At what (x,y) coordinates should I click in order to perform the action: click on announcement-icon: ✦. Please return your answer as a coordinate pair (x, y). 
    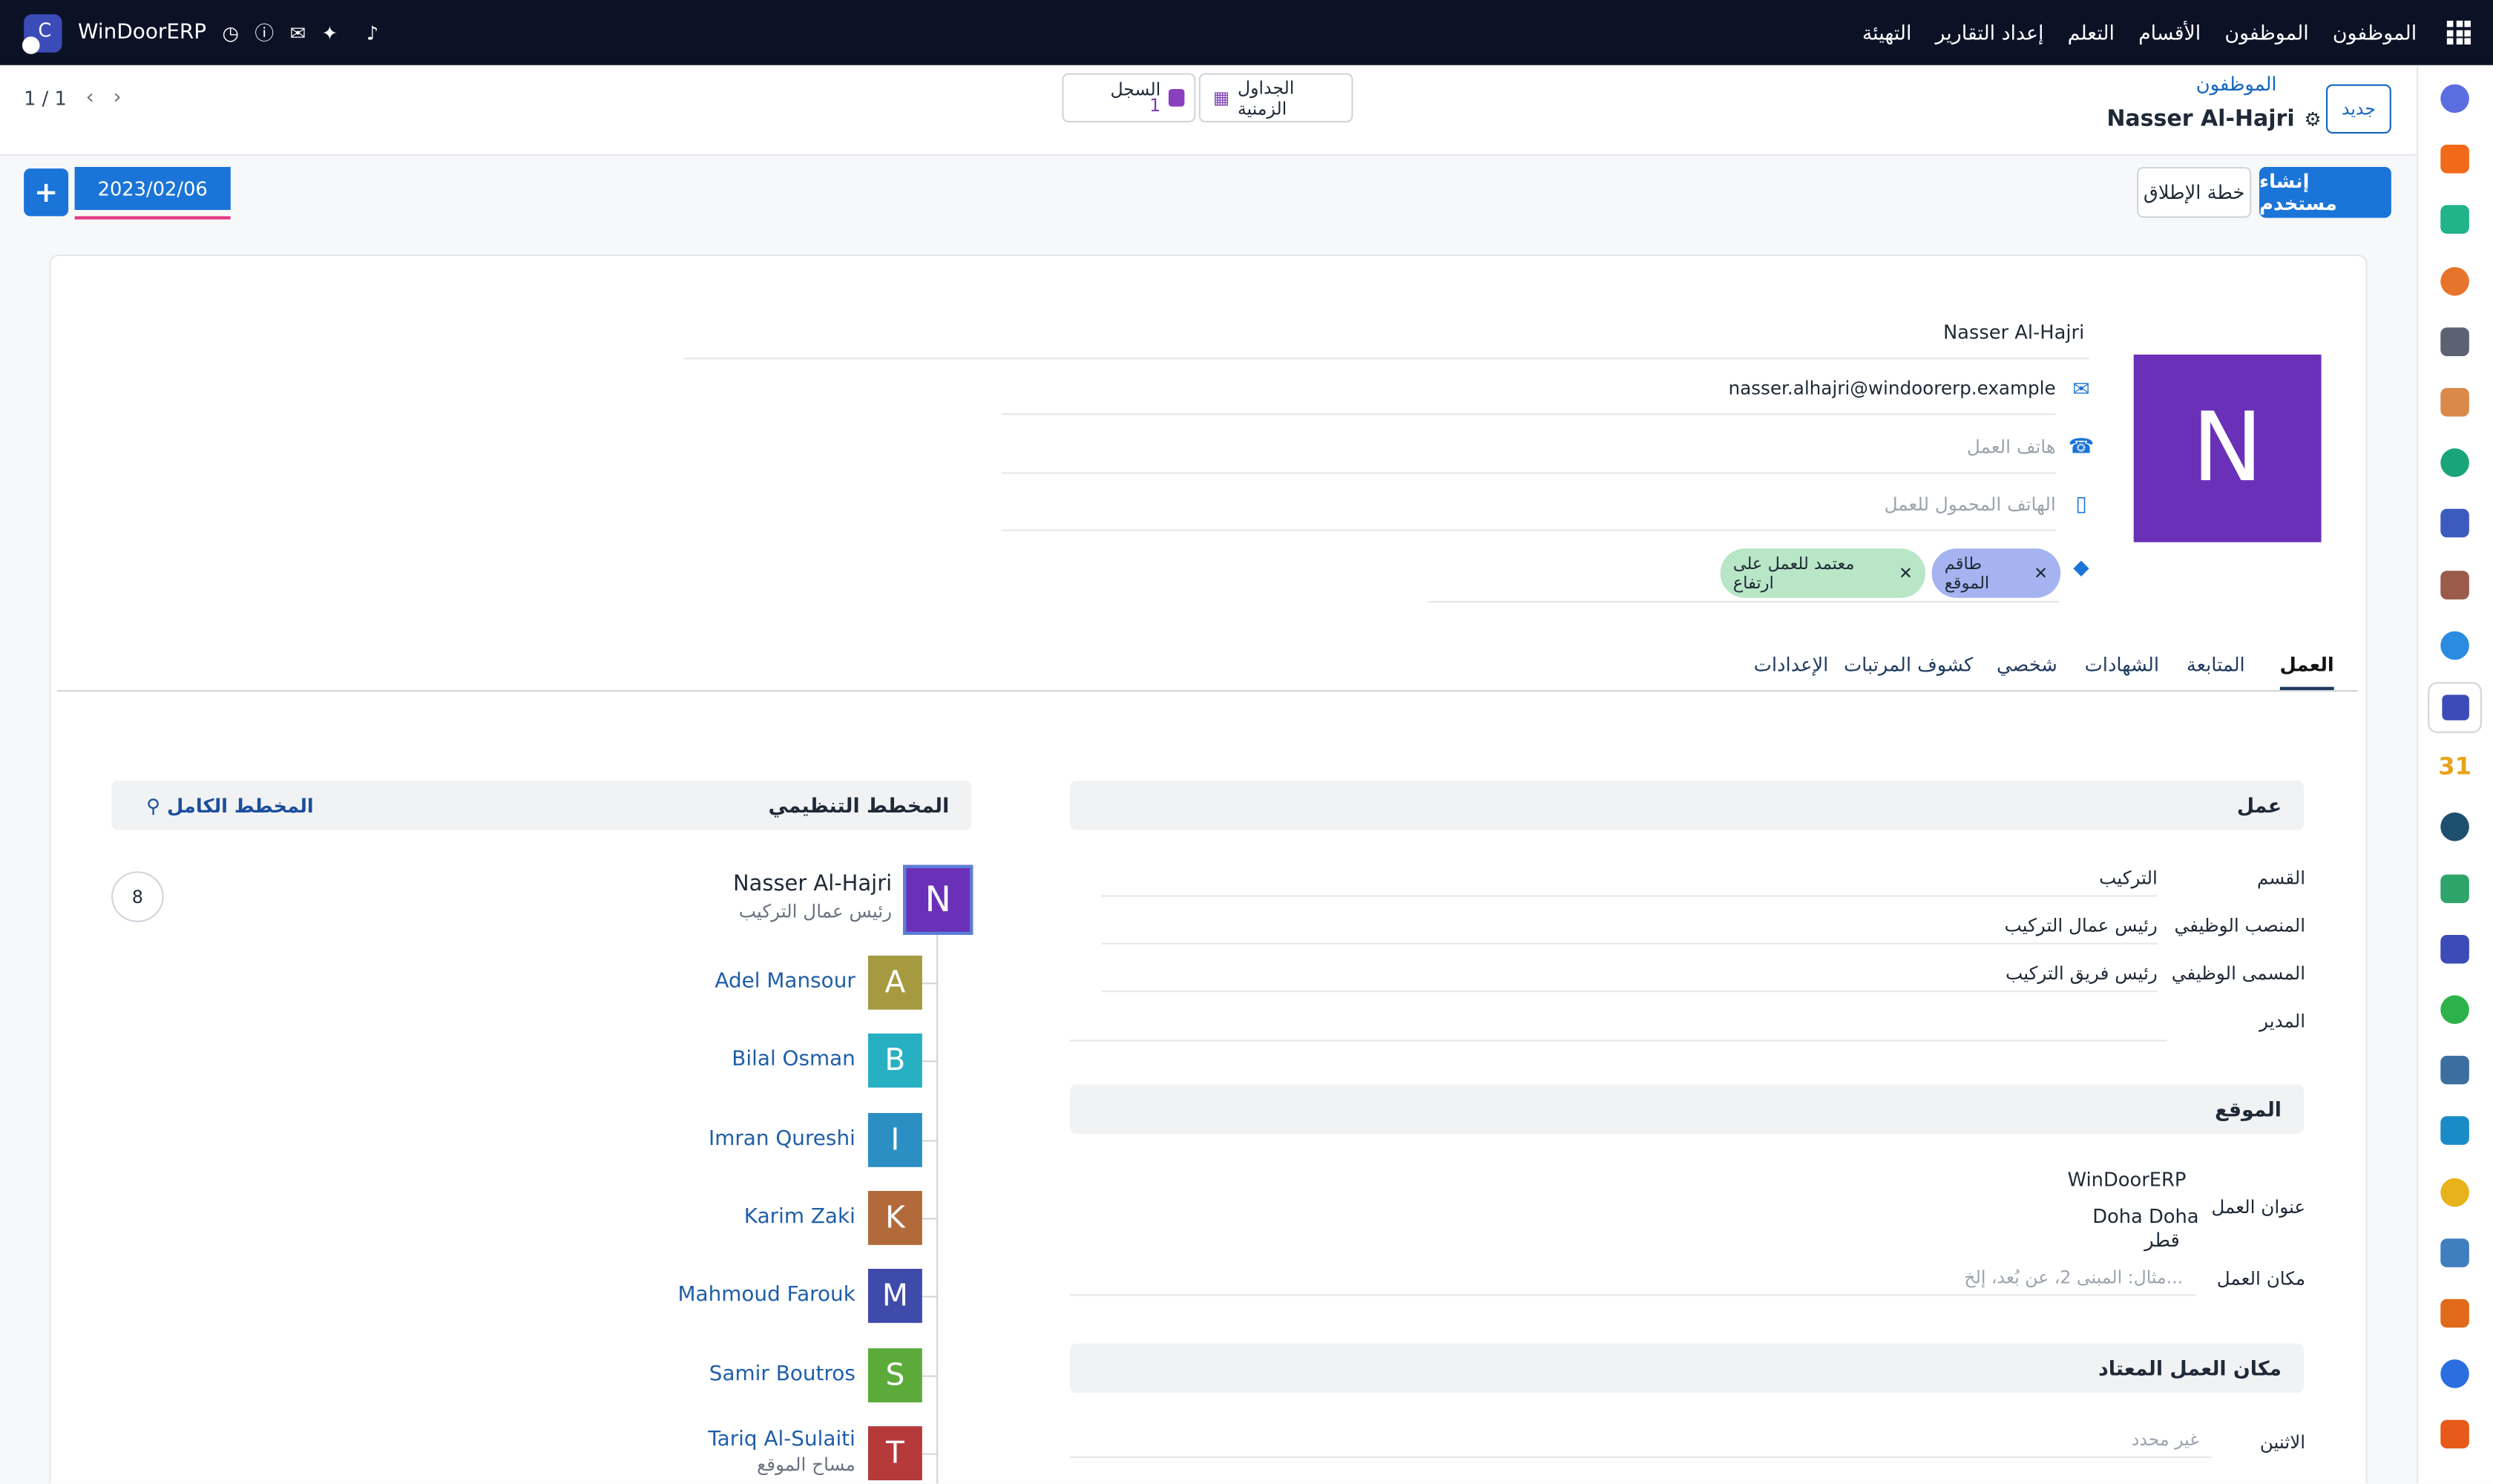
    Looking at the image, I should click on (330, 33).